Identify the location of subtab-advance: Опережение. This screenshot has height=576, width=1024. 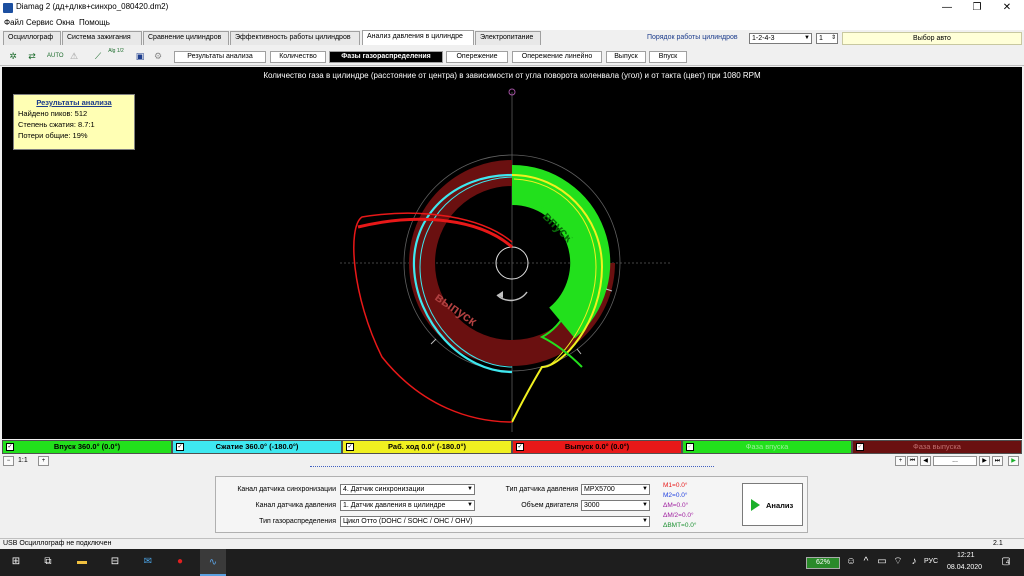
(477, 57).